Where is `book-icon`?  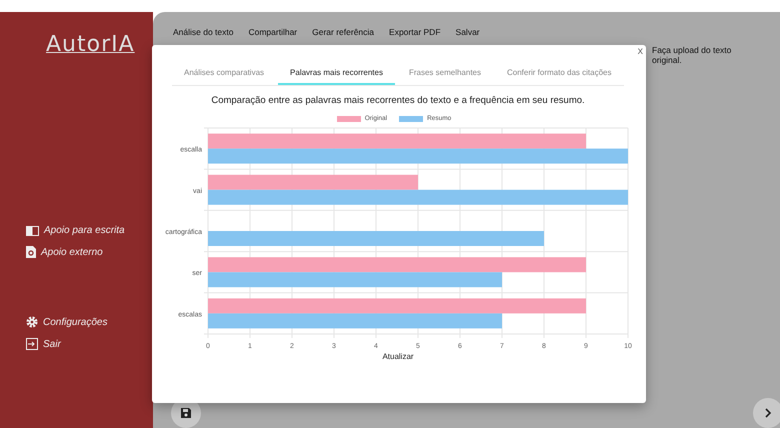 book-icon is located at coordinates (32, 231).